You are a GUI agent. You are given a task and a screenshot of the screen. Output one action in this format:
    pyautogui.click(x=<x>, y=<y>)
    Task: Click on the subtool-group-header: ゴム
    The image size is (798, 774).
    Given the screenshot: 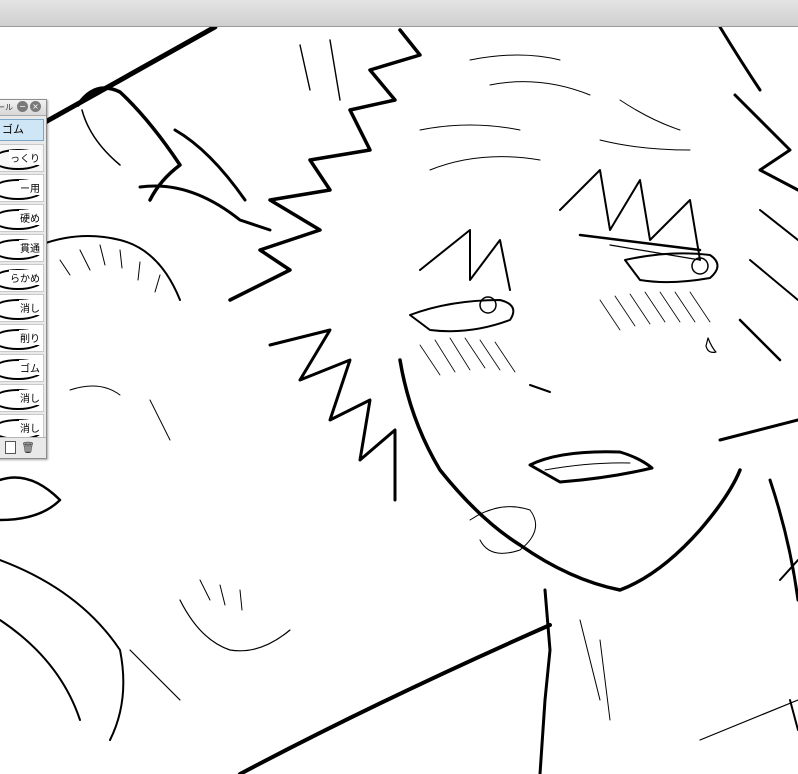 What is the action you would take?
    pyautogui.click(x=22, y=130)
    